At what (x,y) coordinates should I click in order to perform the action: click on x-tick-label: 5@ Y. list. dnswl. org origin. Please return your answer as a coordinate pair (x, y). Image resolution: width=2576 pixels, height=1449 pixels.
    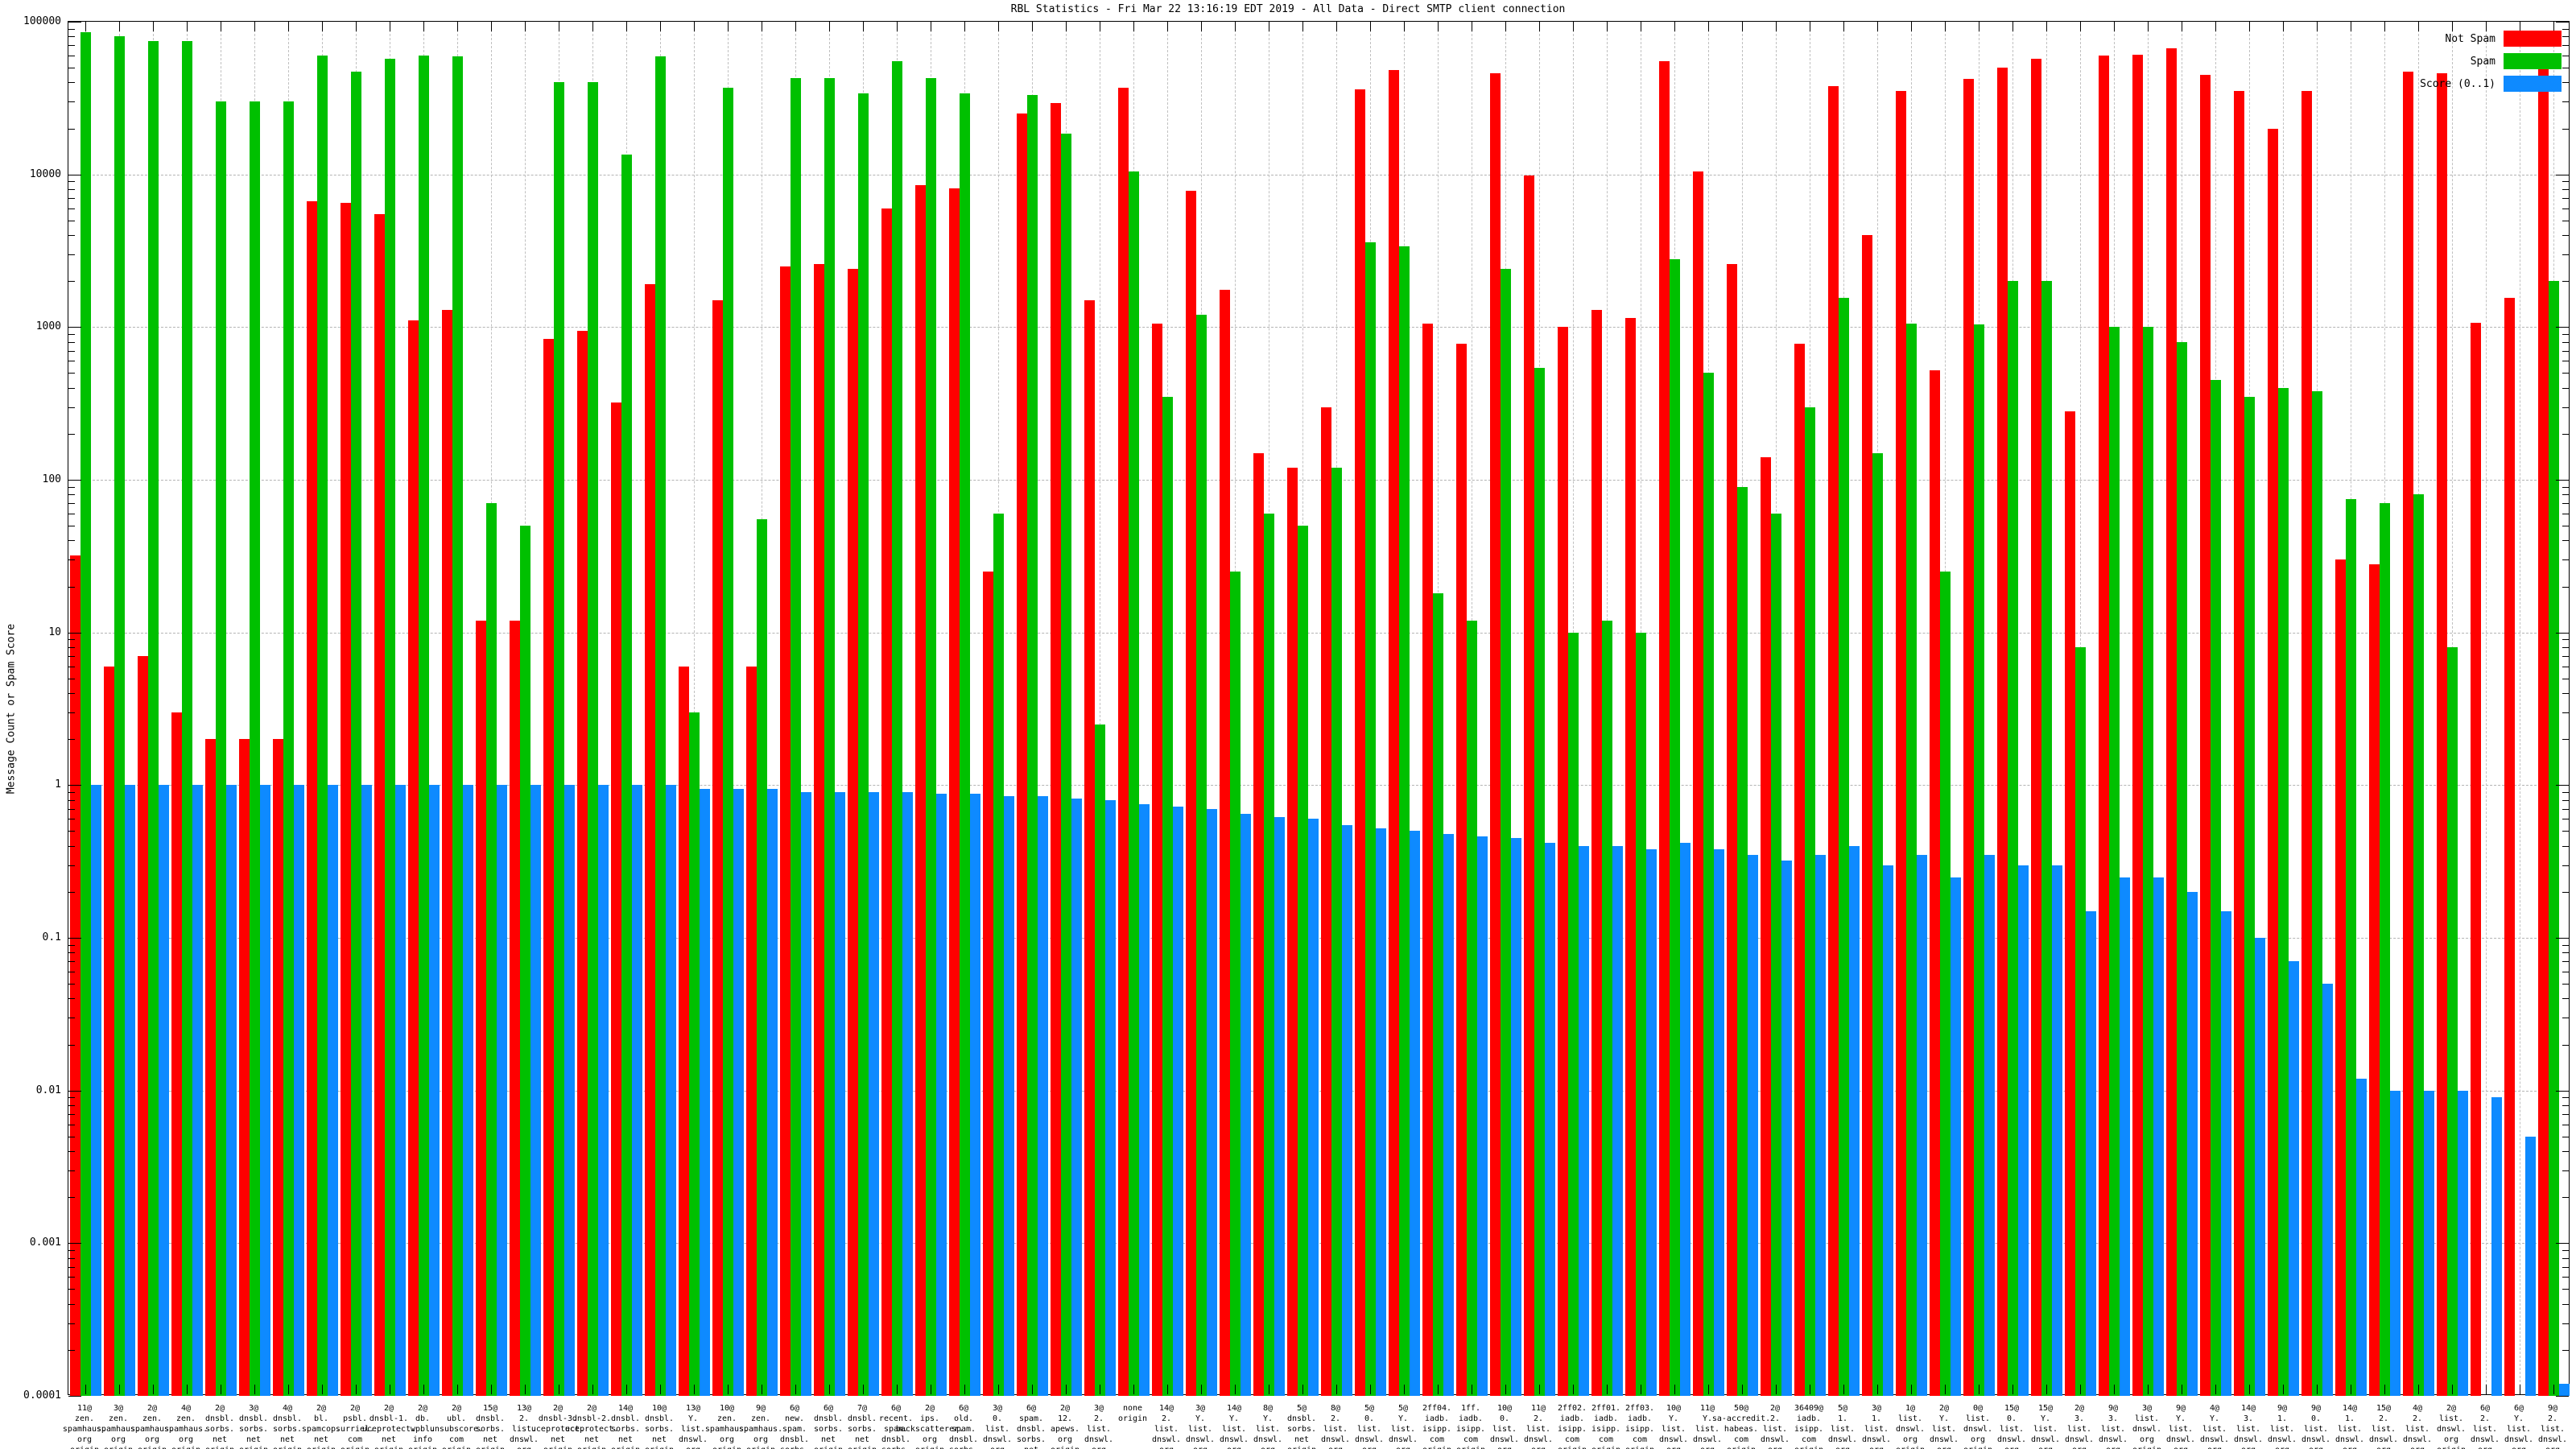
    Looking at the image, I should click on (1403, 1426).